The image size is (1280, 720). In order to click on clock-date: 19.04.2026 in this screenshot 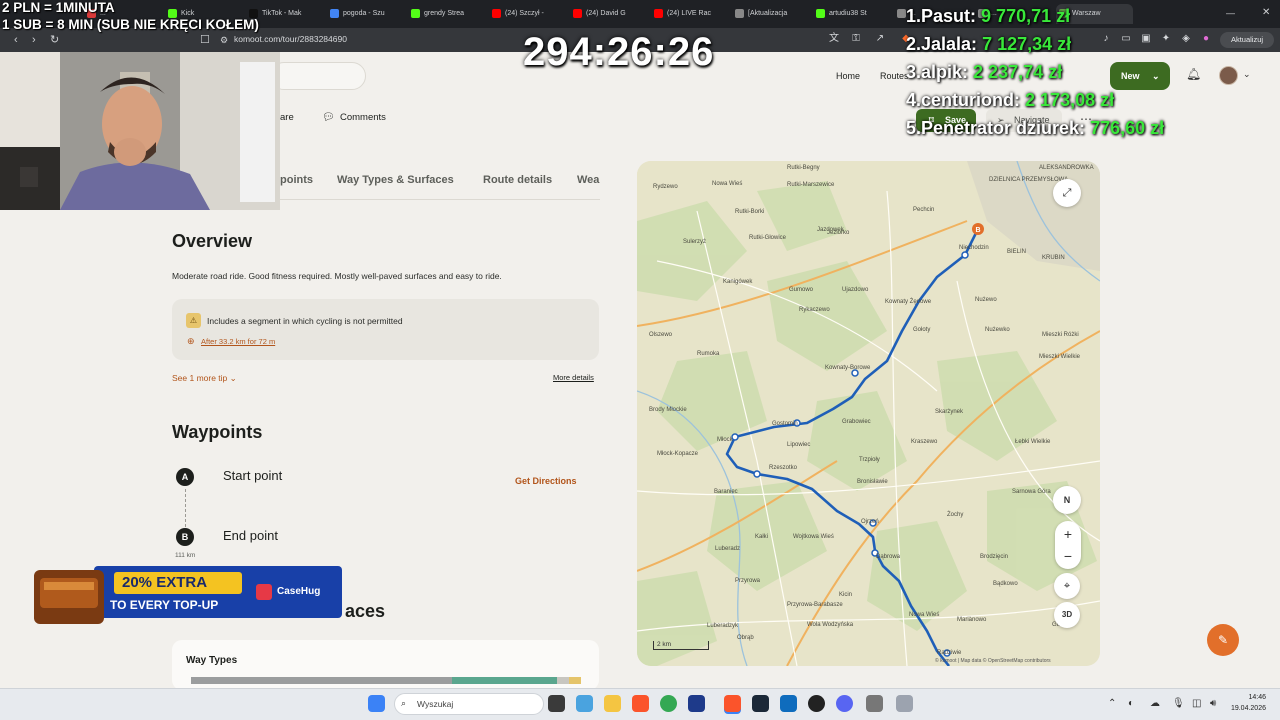, I will do `click(1248, 708)`.